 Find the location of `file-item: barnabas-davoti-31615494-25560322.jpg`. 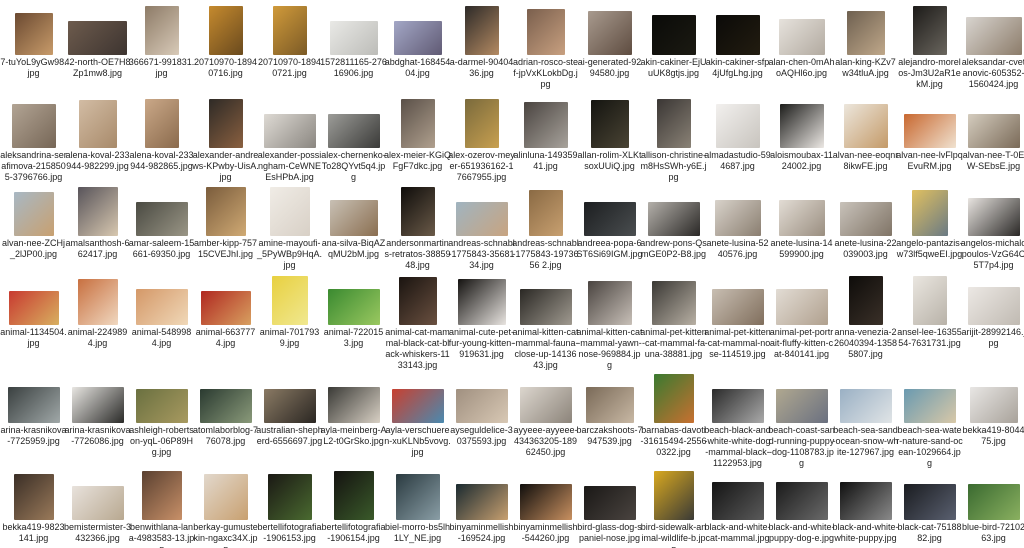

file-item: barnabas-davoti-31615494-25560322.jpg is located at coordinates (673, 422).